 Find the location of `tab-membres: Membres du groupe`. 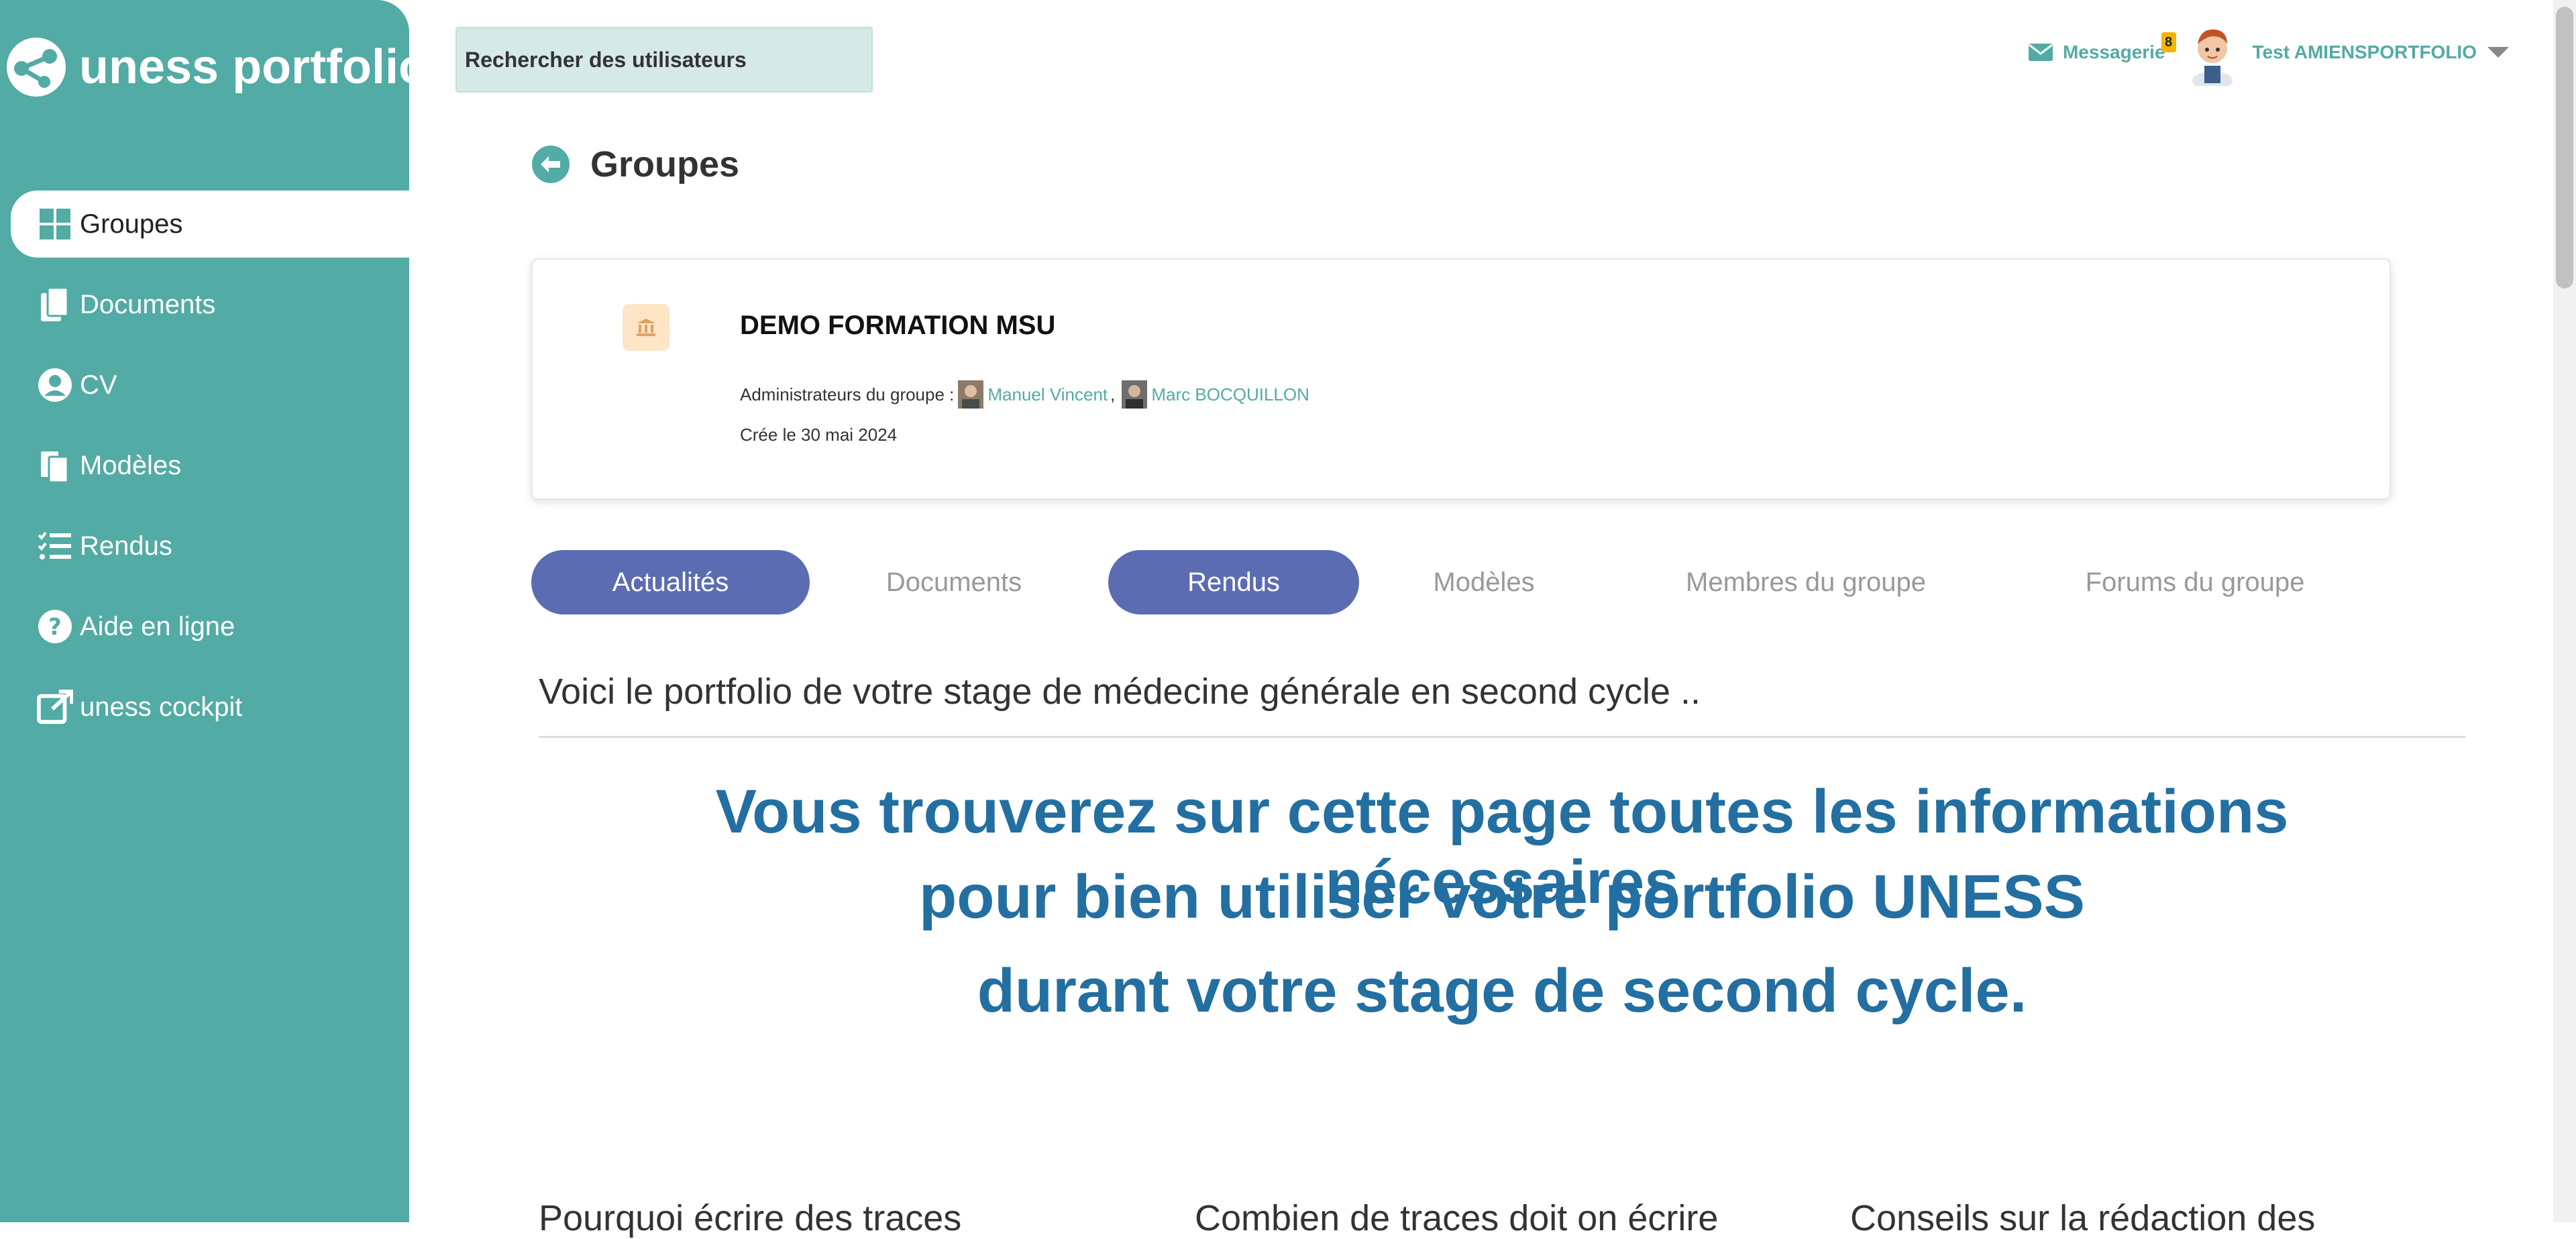

tab-membres: Membres du groupe is located at coordinates (1806, 582).